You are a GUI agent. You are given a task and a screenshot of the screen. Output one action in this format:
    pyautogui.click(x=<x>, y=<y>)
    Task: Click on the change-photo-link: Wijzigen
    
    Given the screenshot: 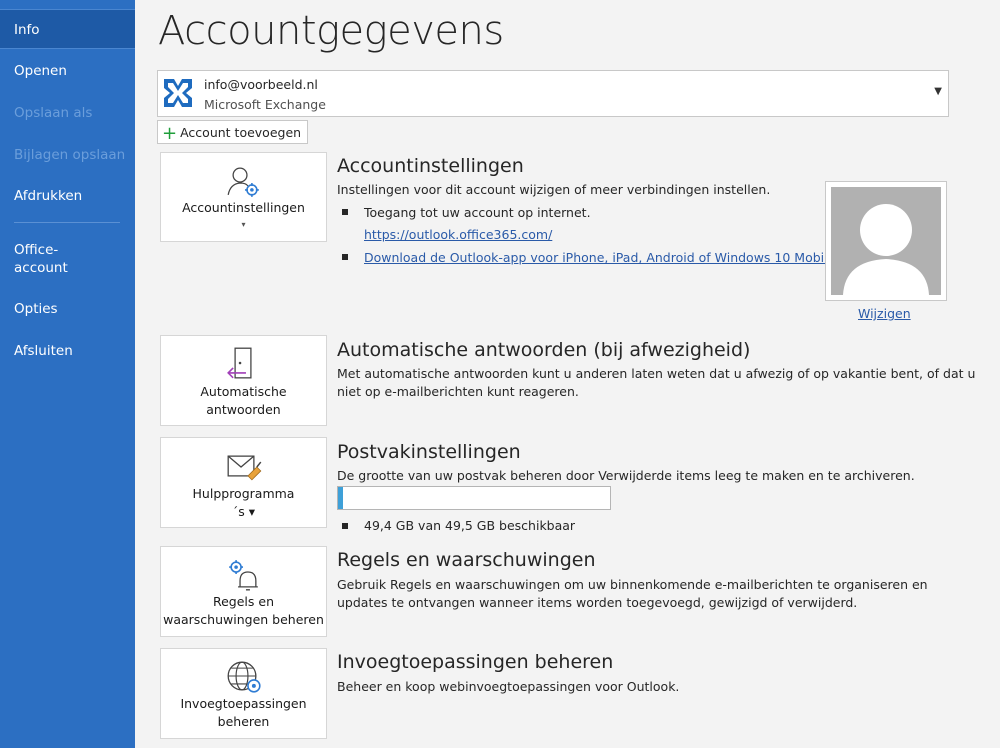 What is the action you would take?
    pyautogui.click(x=884, y=313)
    